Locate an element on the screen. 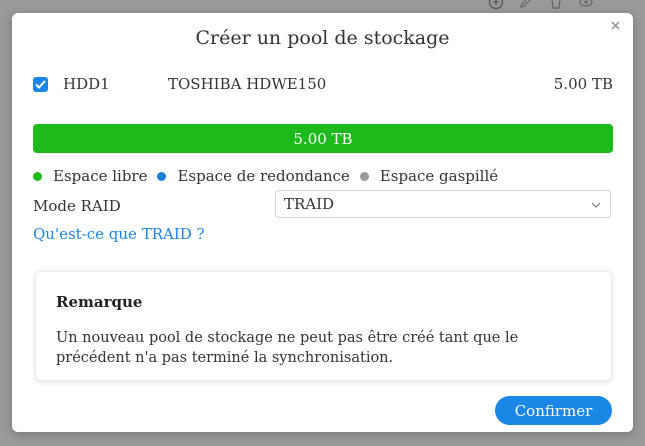  capacity-bar-fill: 5.00 TB is located at coordinates (323, 138).